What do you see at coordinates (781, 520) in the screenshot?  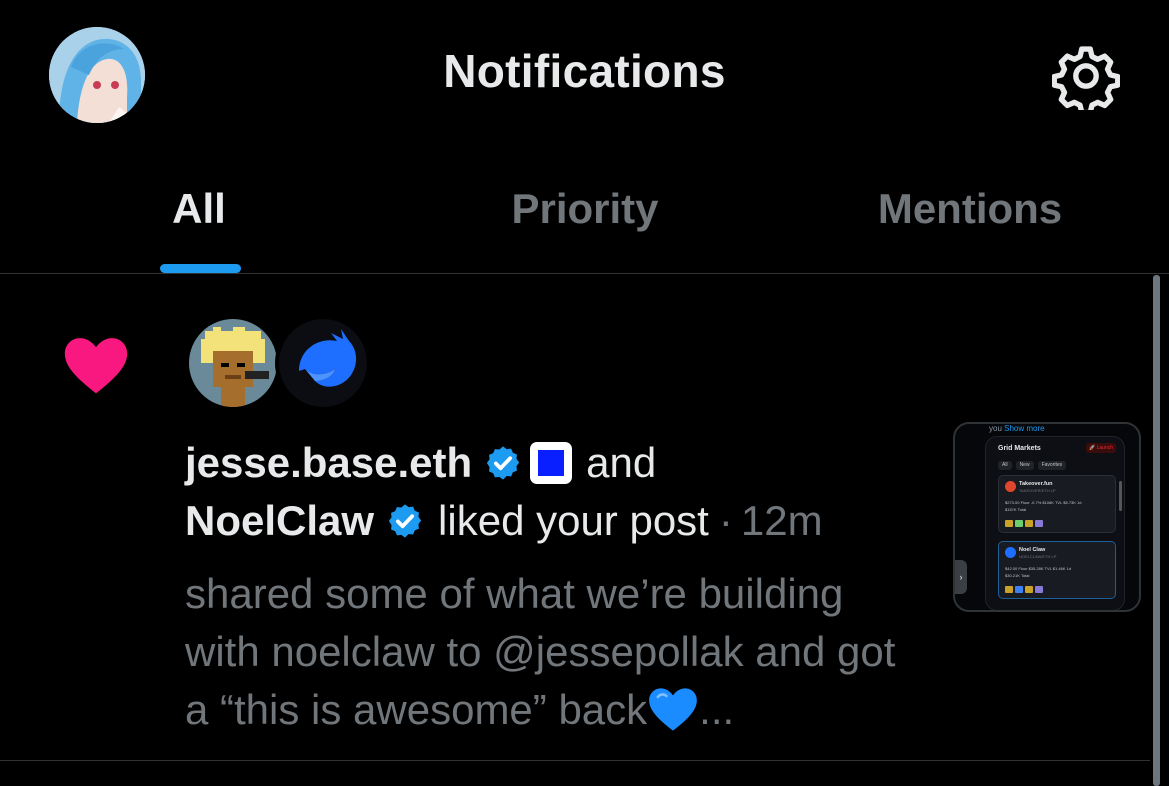 I see `notification-time: 12m` at bounding box center [781, 520].